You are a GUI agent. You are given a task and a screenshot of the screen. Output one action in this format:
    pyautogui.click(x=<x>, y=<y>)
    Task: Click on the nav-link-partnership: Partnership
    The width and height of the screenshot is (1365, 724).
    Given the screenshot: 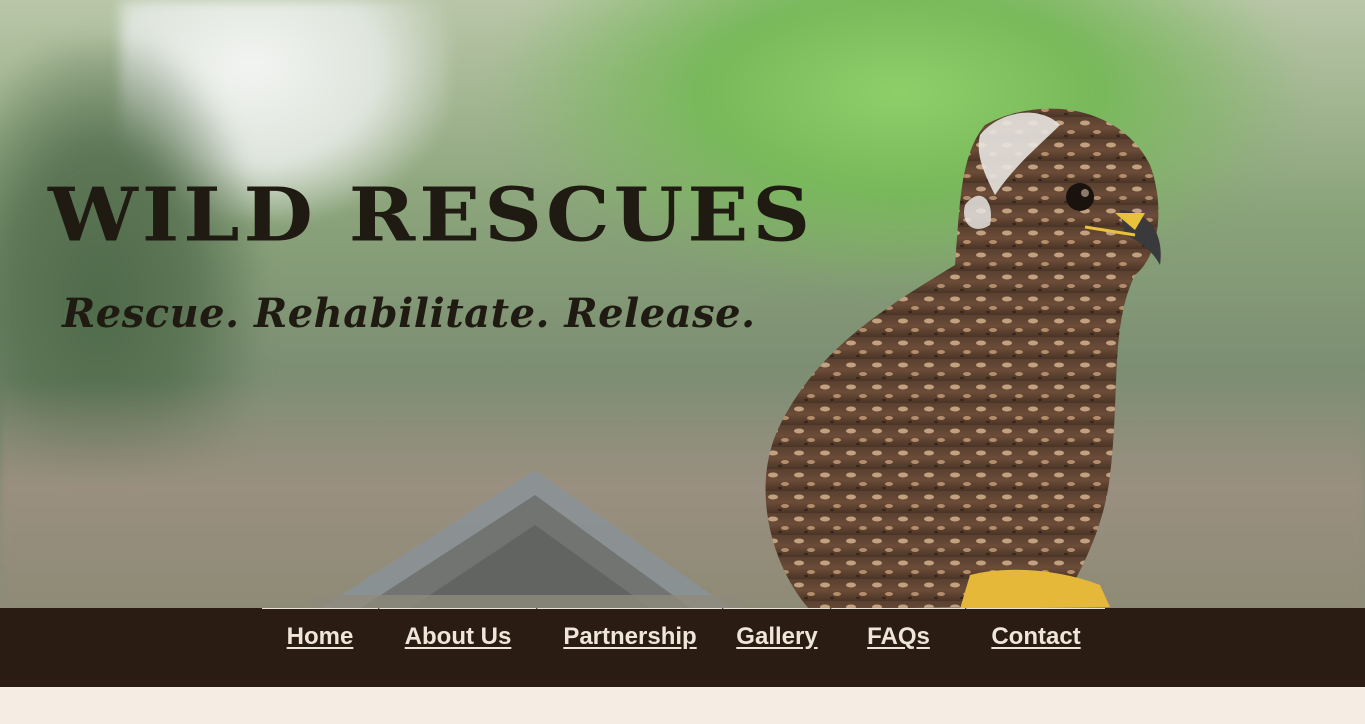 What is the action you would take?
    pyautogui.click(x=629, y=637)
    